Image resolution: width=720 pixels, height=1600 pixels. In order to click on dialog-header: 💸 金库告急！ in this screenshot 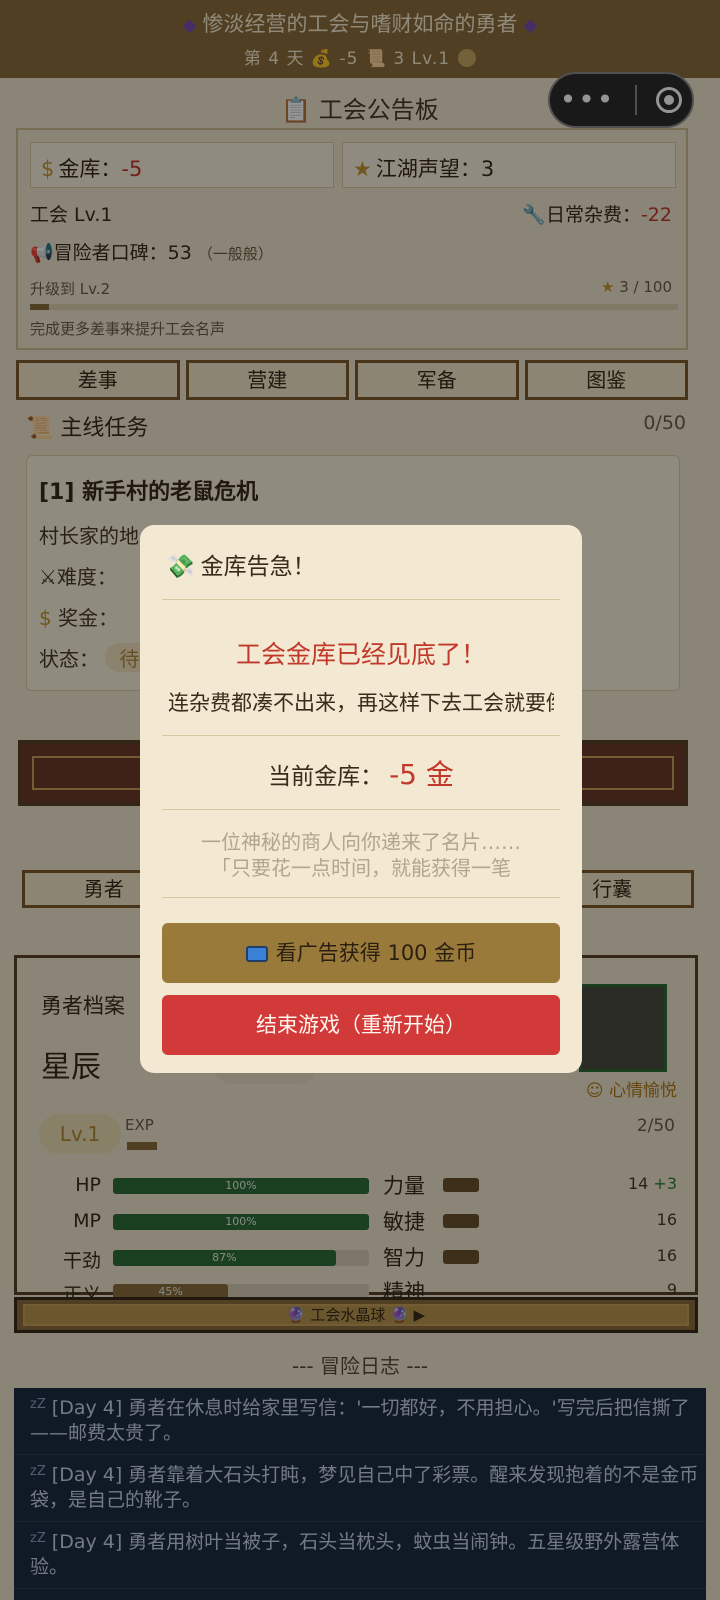, I will do `click(241, 564)`.